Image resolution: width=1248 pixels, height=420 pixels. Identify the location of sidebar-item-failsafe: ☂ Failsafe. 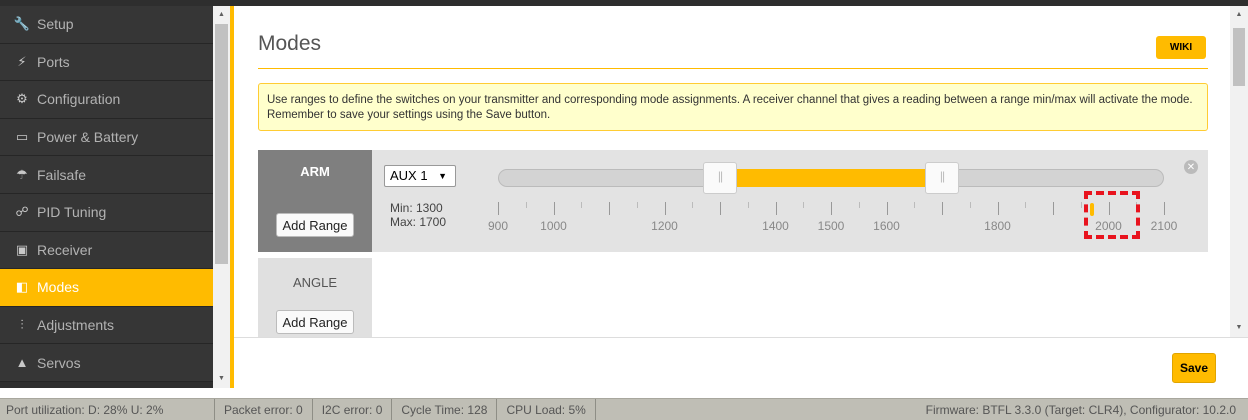
(106, 175).